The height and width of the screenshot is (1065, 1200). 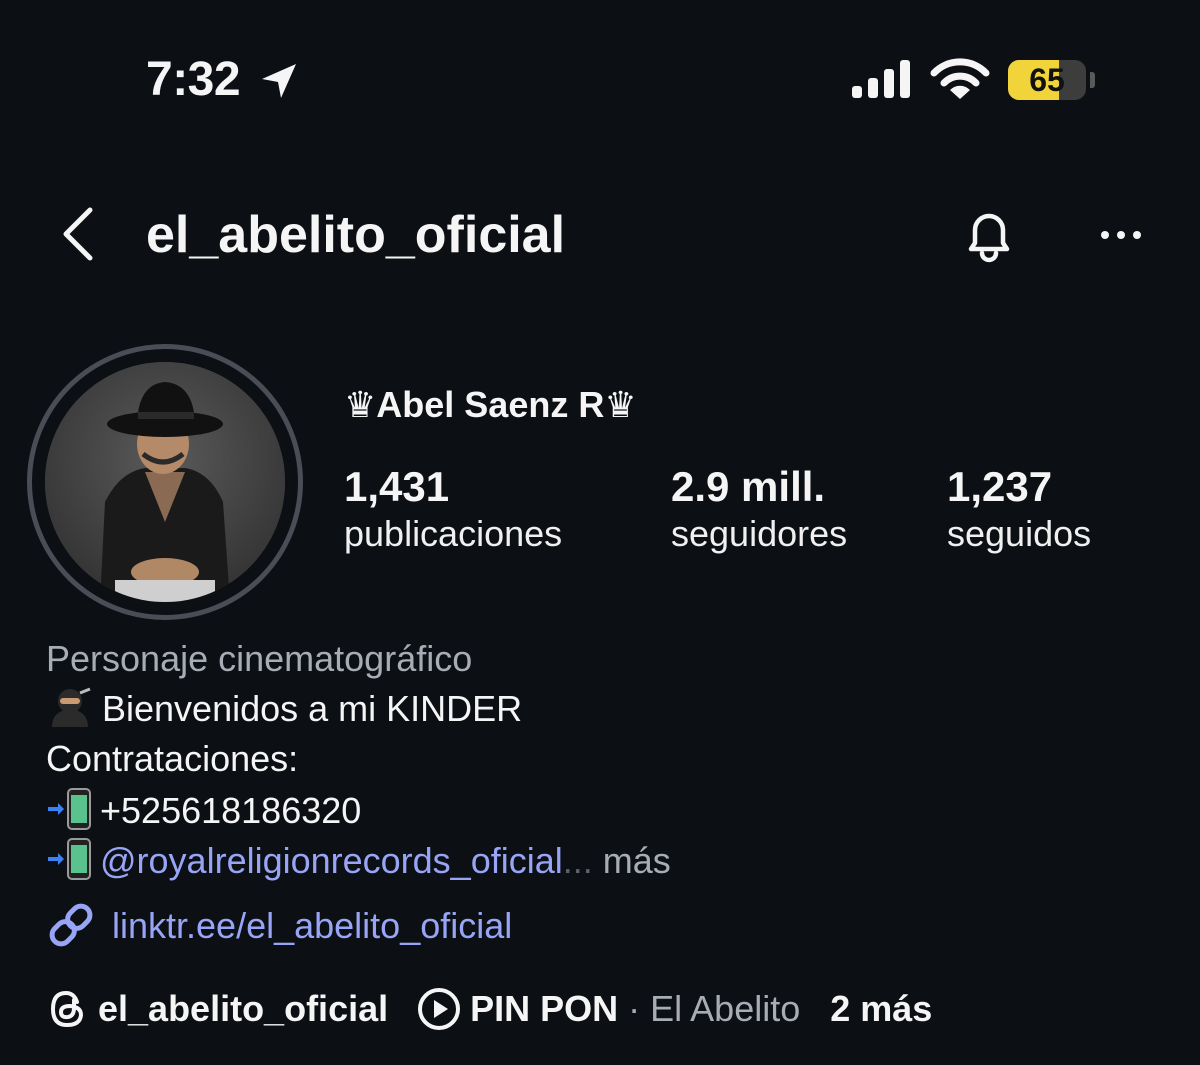 I want to click on bio-line-welcome: Bienvenidos a mi KINDER, so click(x=284, y=709).